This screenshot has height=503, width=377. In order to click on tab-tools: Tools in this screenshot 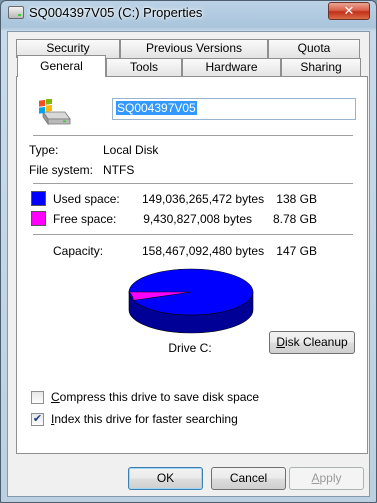, I will do `click(144, 67)`.